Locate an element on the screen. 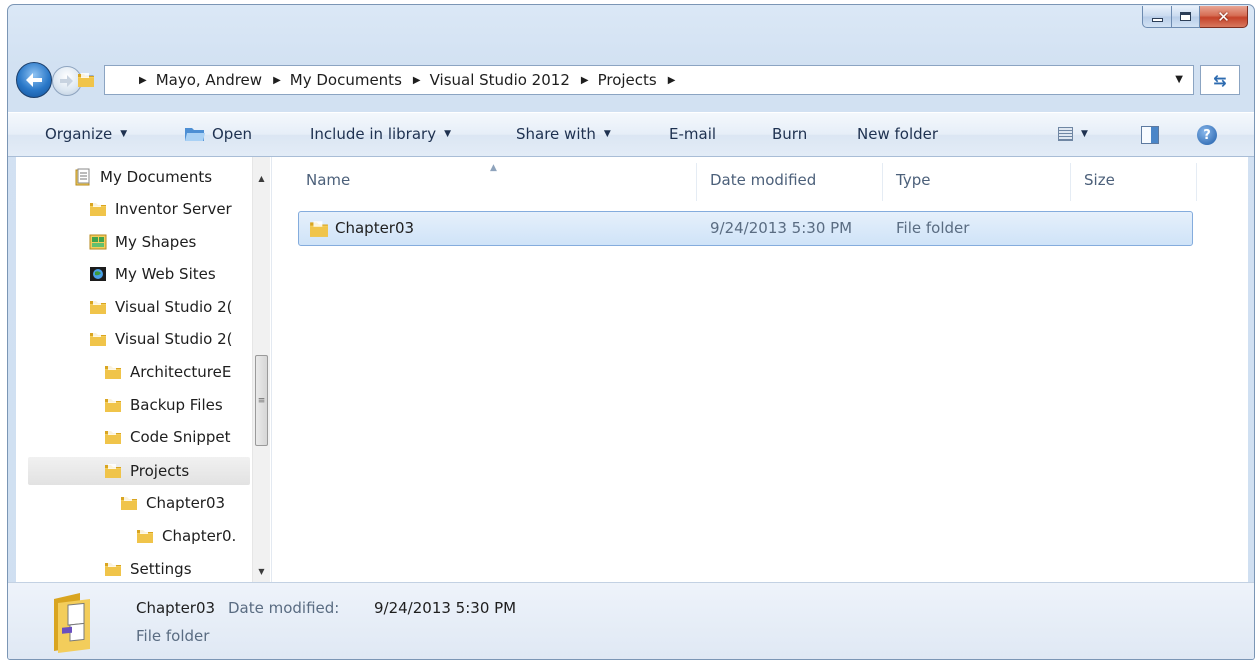 The width and height of the screenshot is (1259, 667). view-icon is located at coordinates (1065, 134).